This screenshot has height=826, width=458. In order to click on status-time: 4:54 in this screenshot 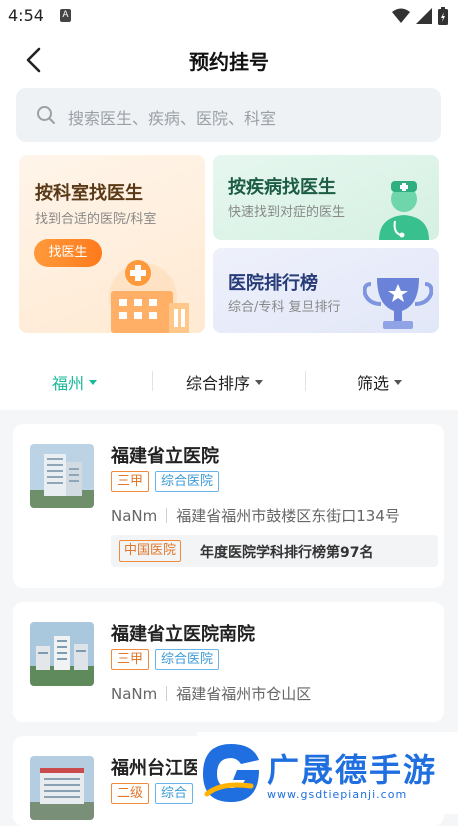, I will do `click(26, 15)`.